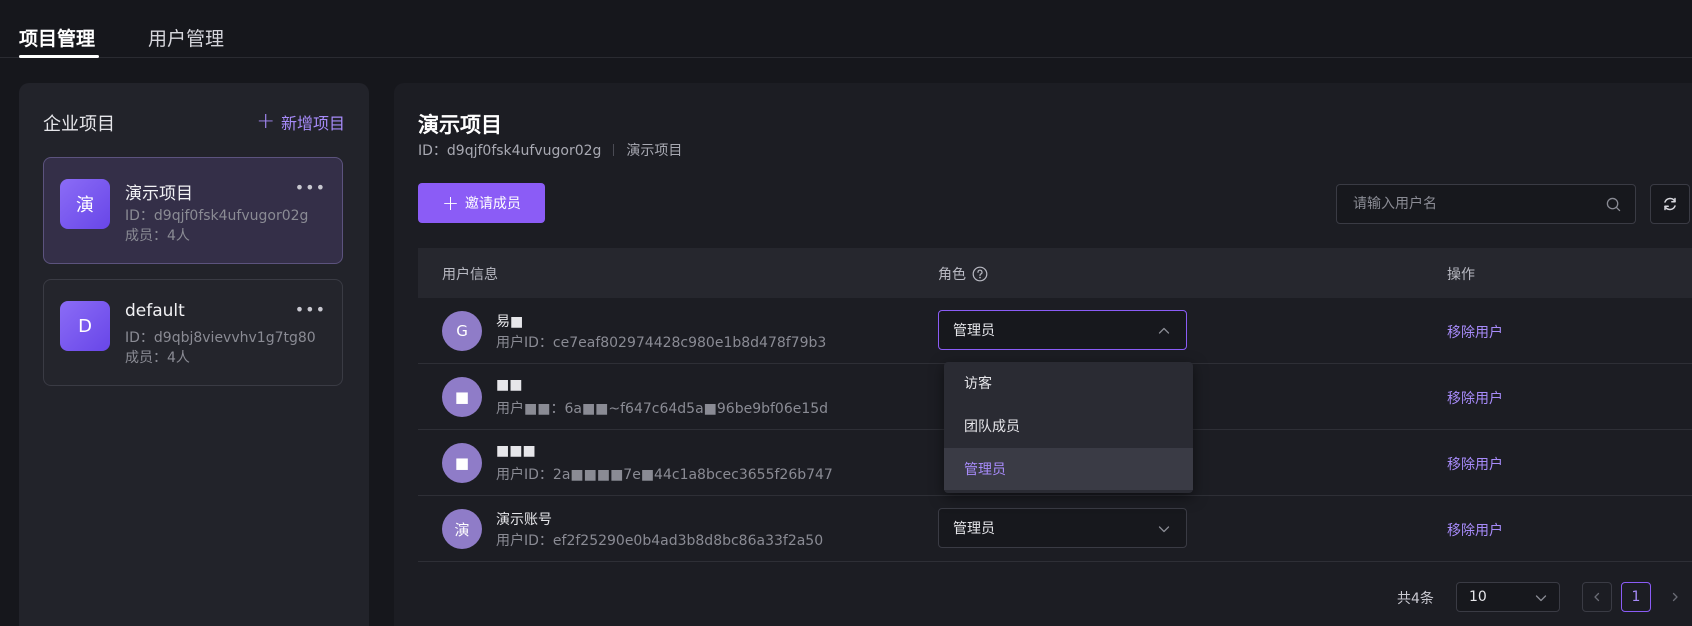 The image size is (1692, 626). I want to click on user-name: 演示账号, so click(524, 520).